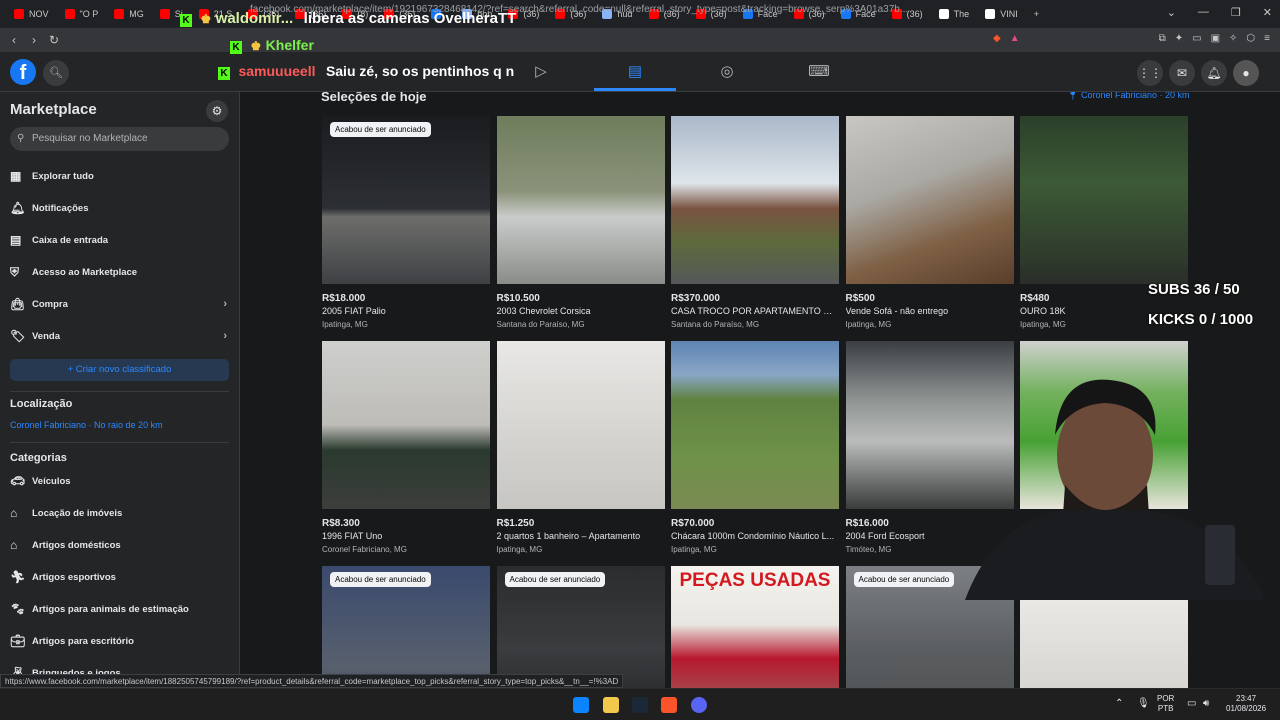 This screenshot has width=1280, height=720. I want to click on category-item: 🚗︎ Veículos, so click(119, 481).